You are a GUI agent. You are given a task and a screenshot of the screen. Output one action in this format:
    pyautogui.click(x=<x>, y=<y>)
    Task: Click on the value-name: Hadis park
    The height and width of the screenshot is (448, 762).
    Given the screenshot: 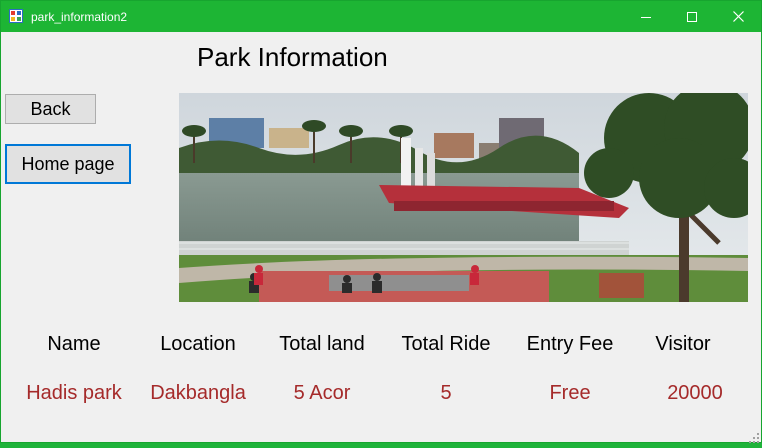 What is the action you would take?
    pyautogui.click(x=74, y=393)
    